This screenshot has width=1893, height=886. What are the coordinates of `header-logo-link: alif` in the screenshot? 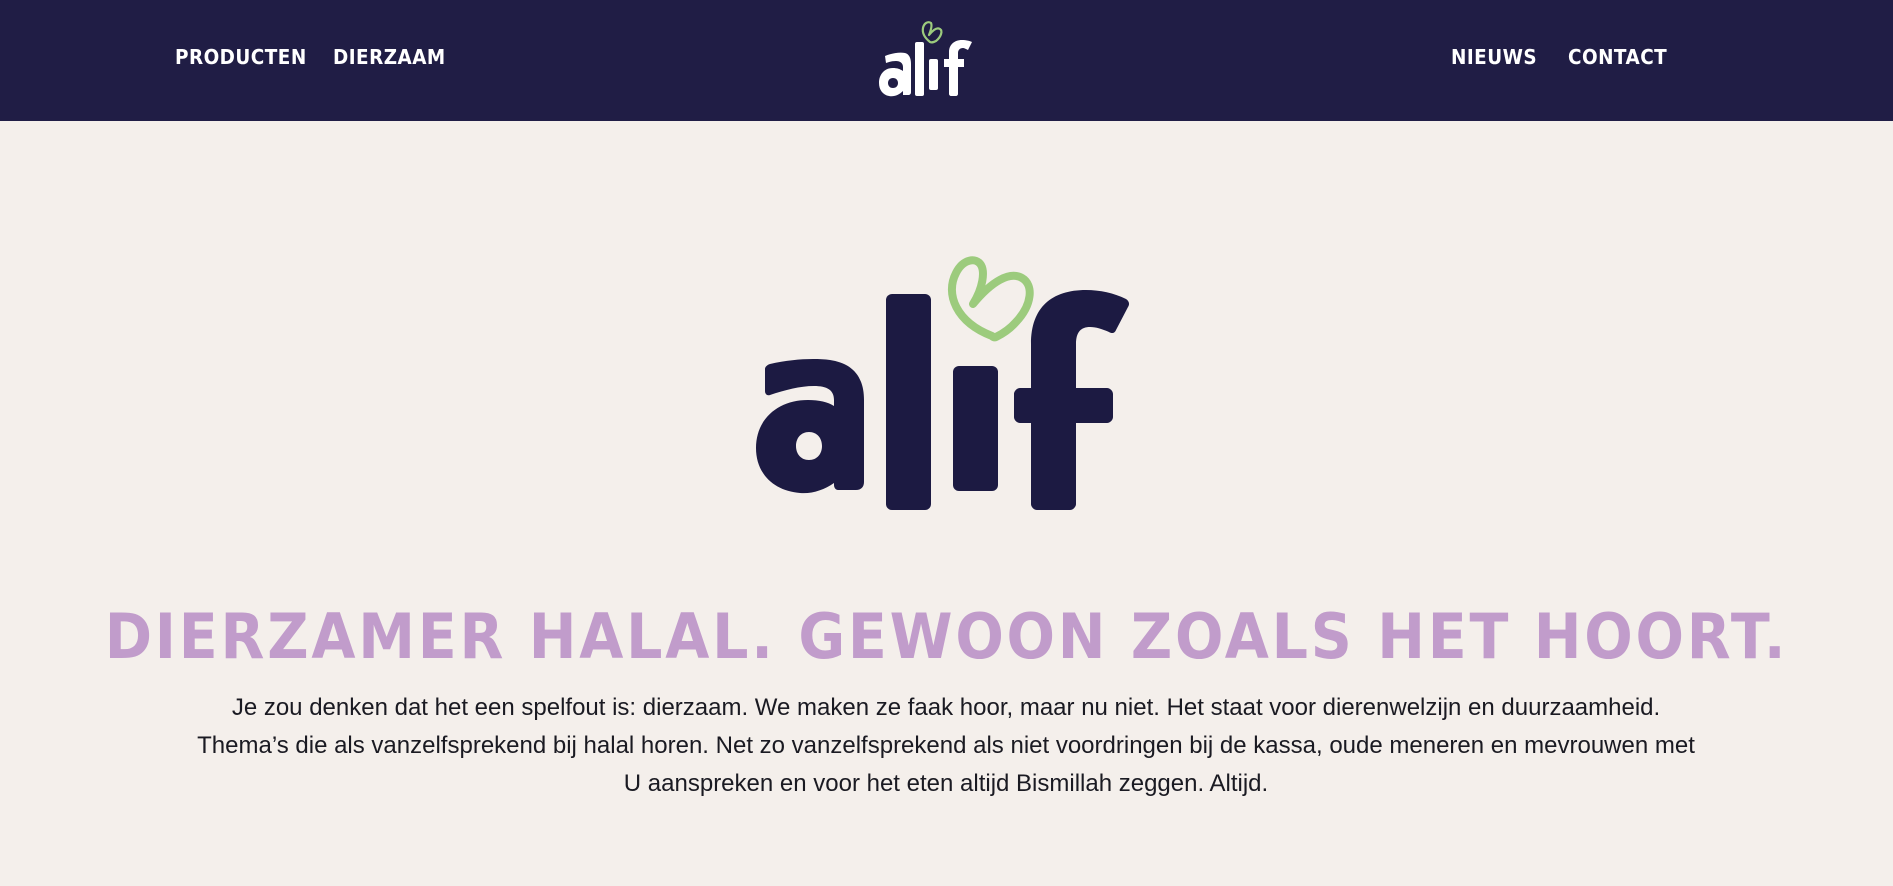 It's located at (943, 57).